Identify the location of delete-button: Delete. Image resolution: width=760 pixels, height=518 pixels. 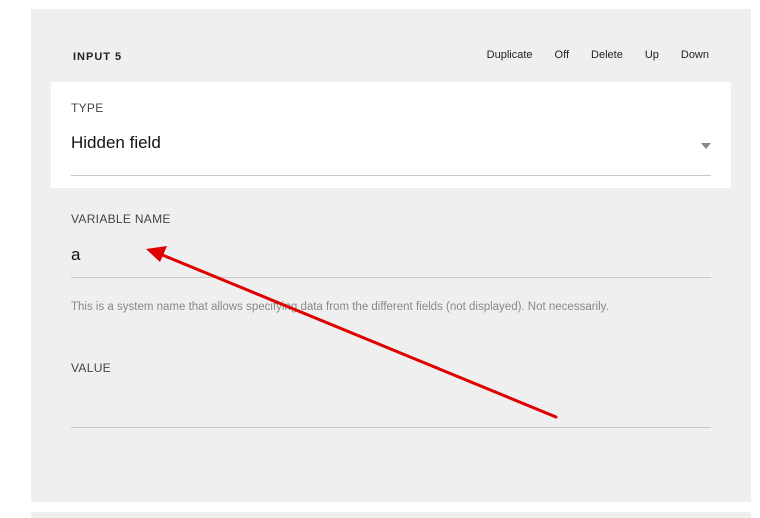
(607, 55).